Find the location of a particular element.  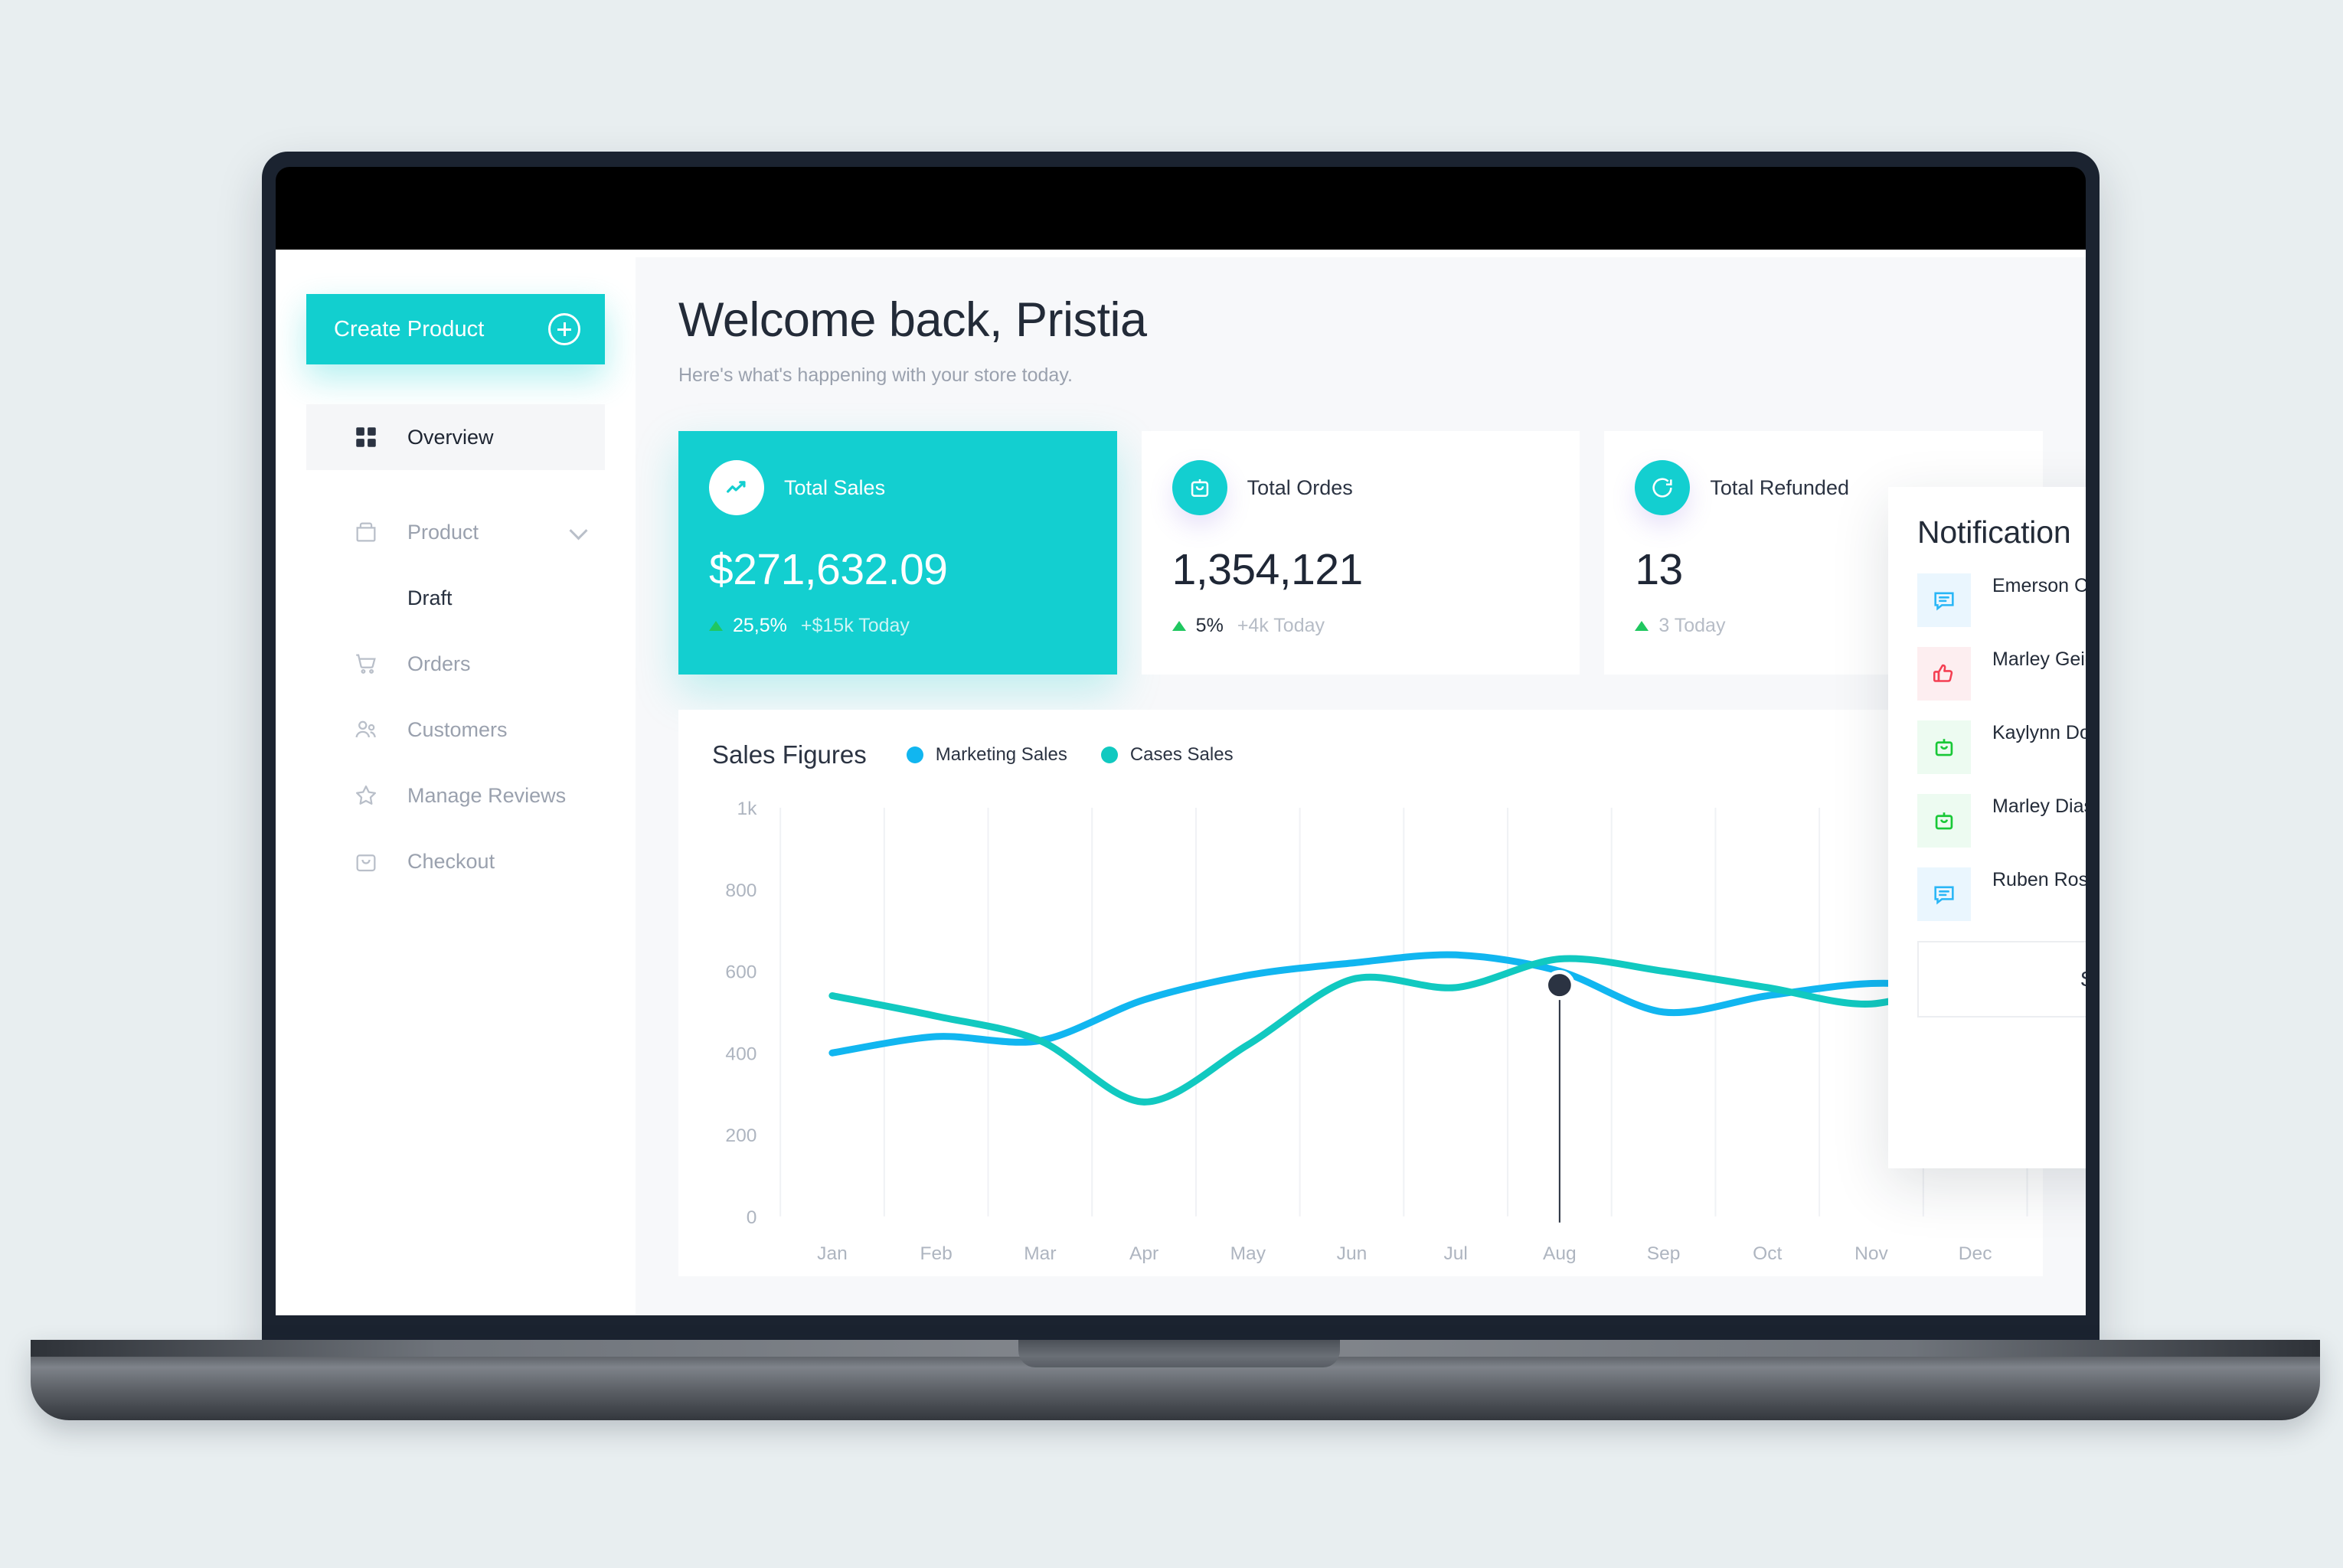

svg-text: Sep is located at coordinates (1664, 1253).